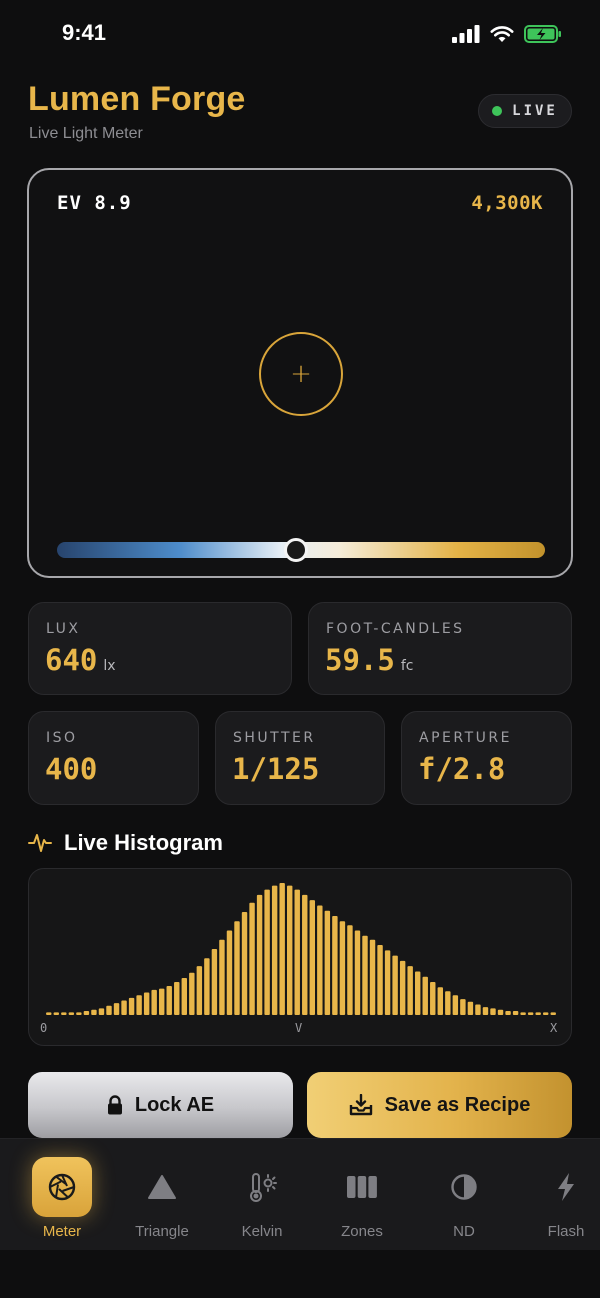 This screenshot has height=1298, width=600. What do you see at coordinates (299, 1028) in the screenshot?
I see `histogram-axis-mid: V` at bounding box center [299, 1028].